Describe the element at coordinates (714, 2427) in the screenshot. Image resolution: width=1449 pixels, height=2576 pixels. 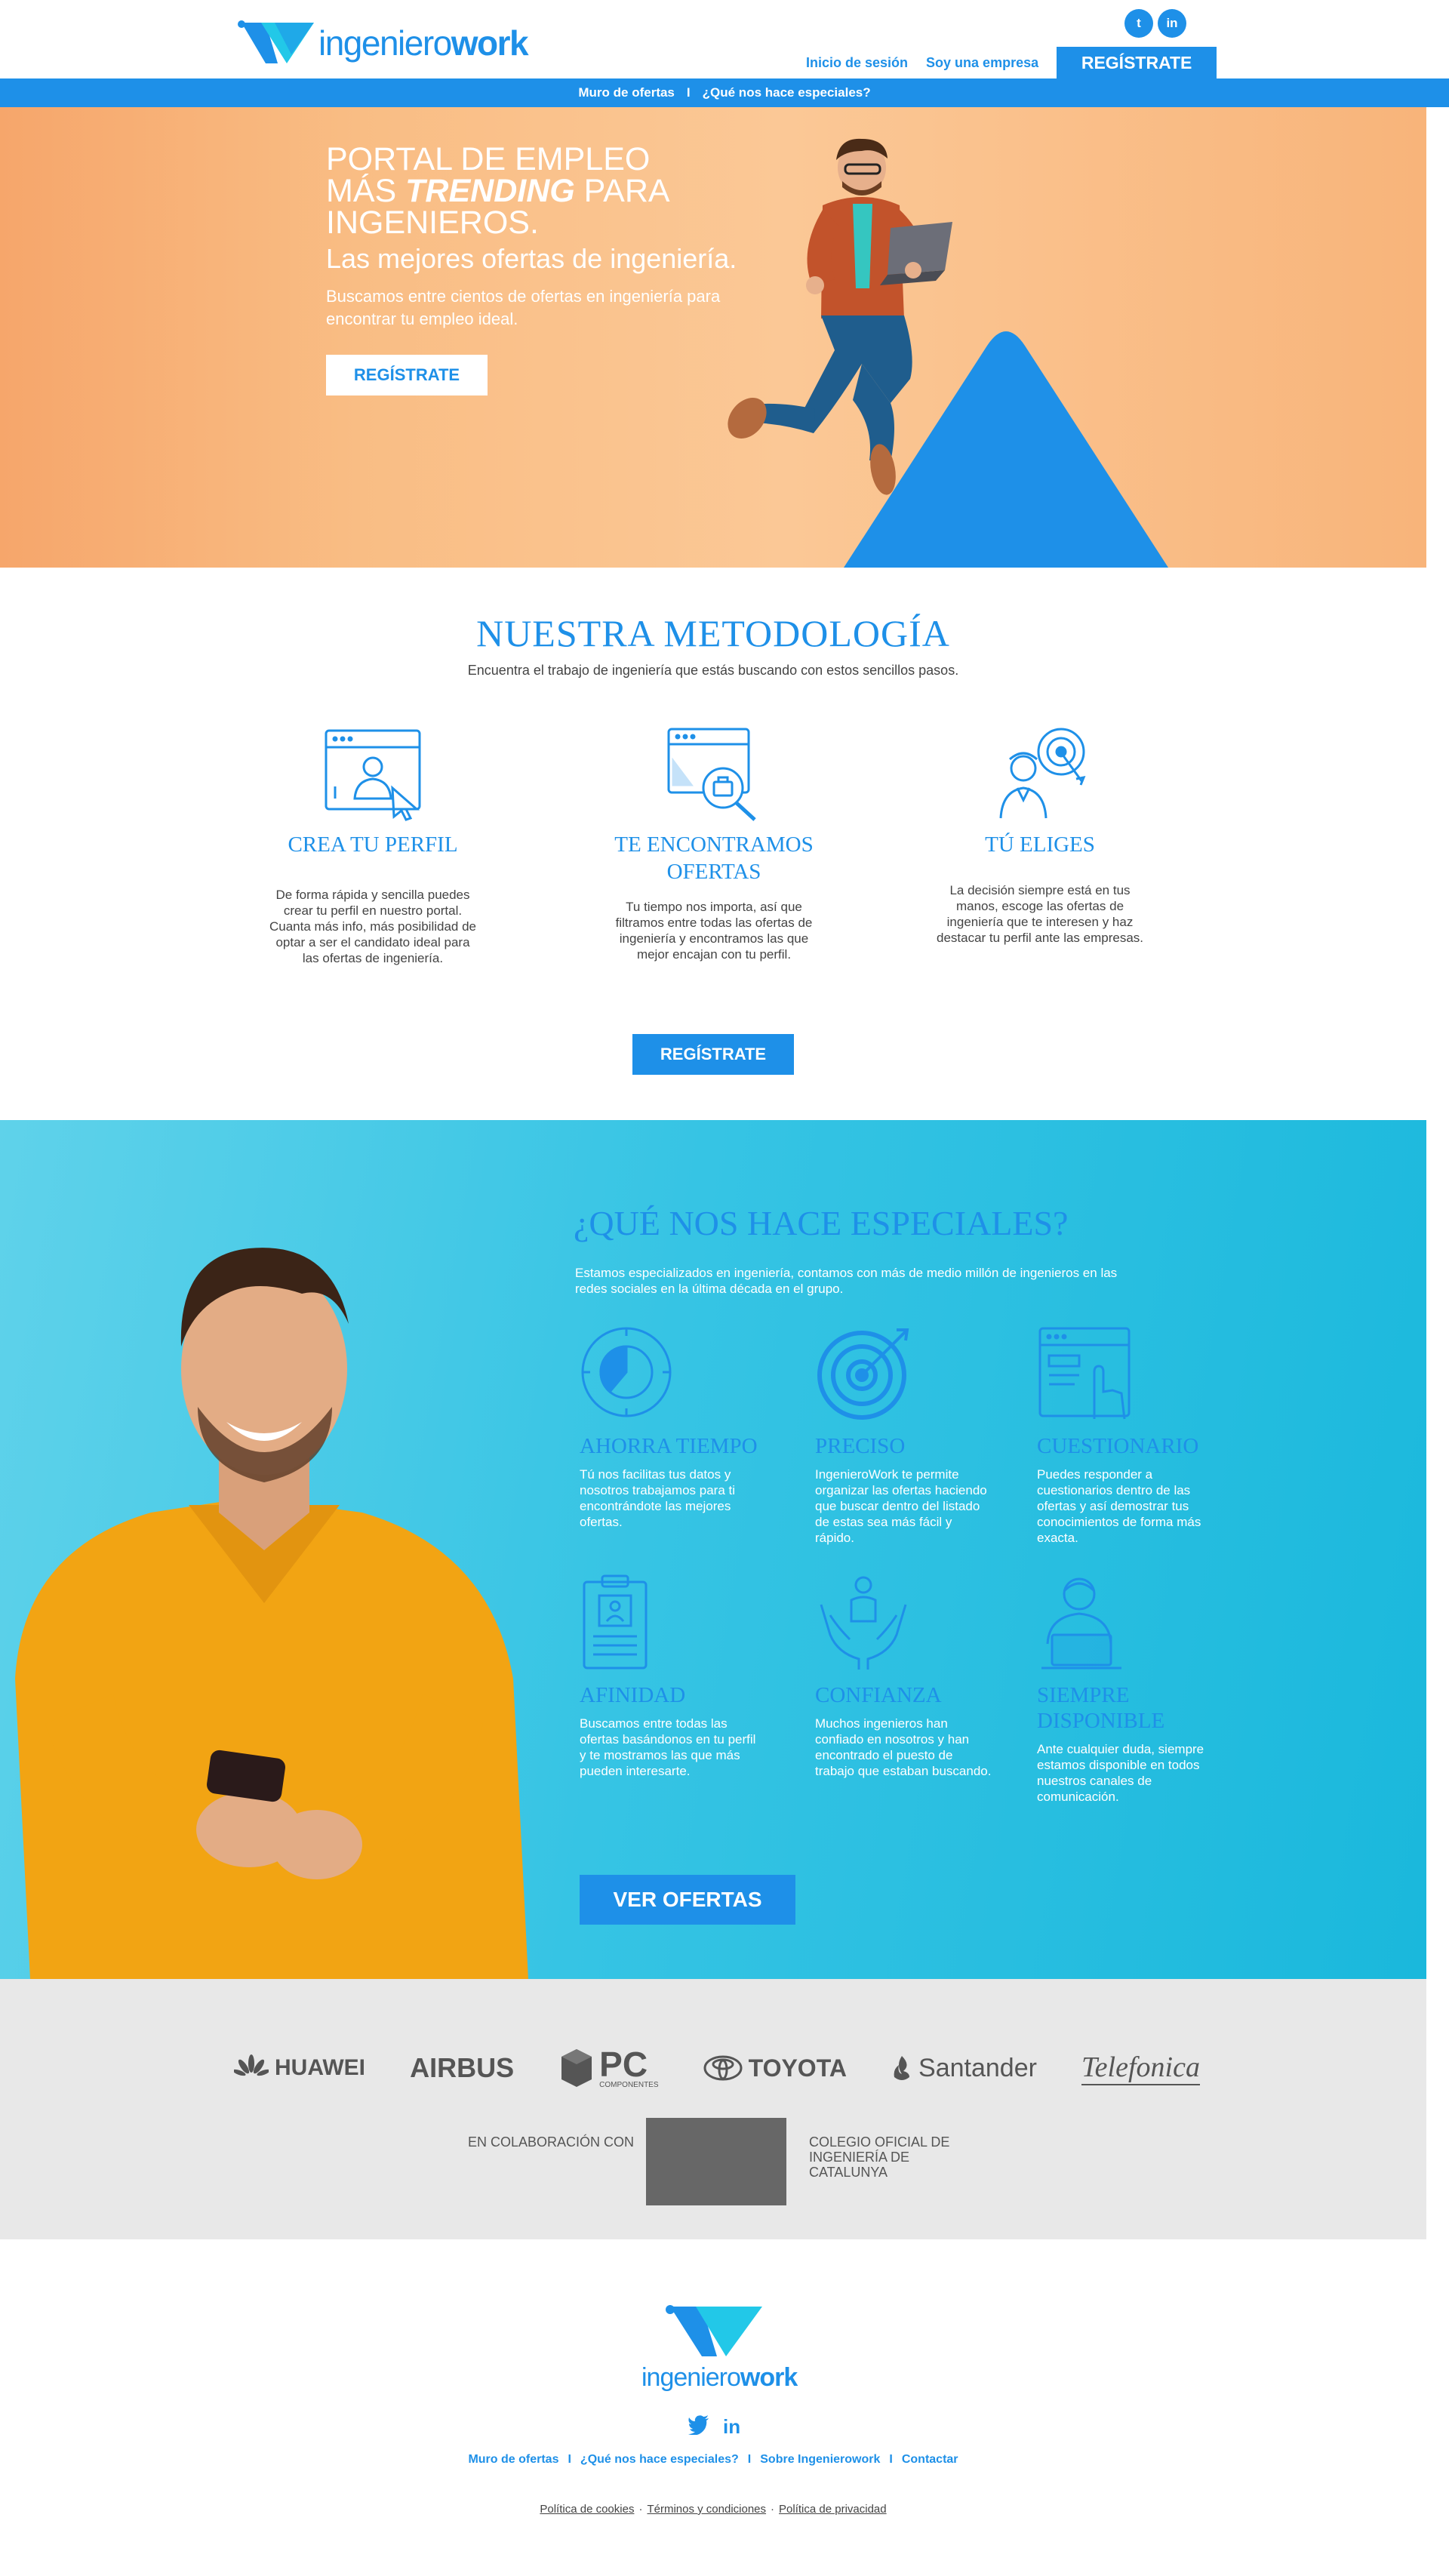
I see `footer-social: in` at that location.